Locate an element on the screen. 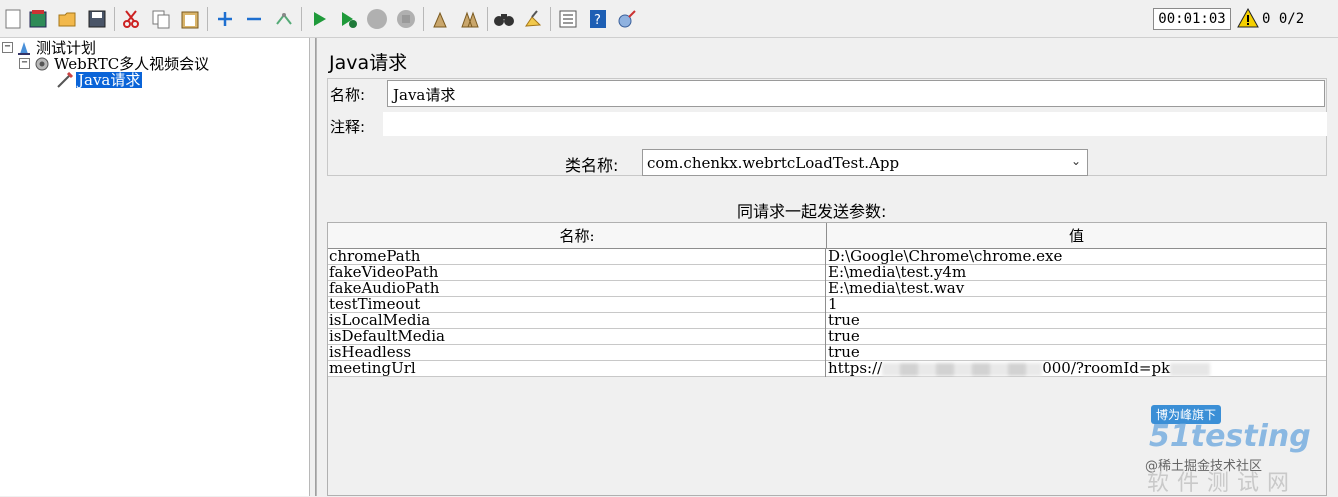  start-icon is located at coordinates (319, 19).